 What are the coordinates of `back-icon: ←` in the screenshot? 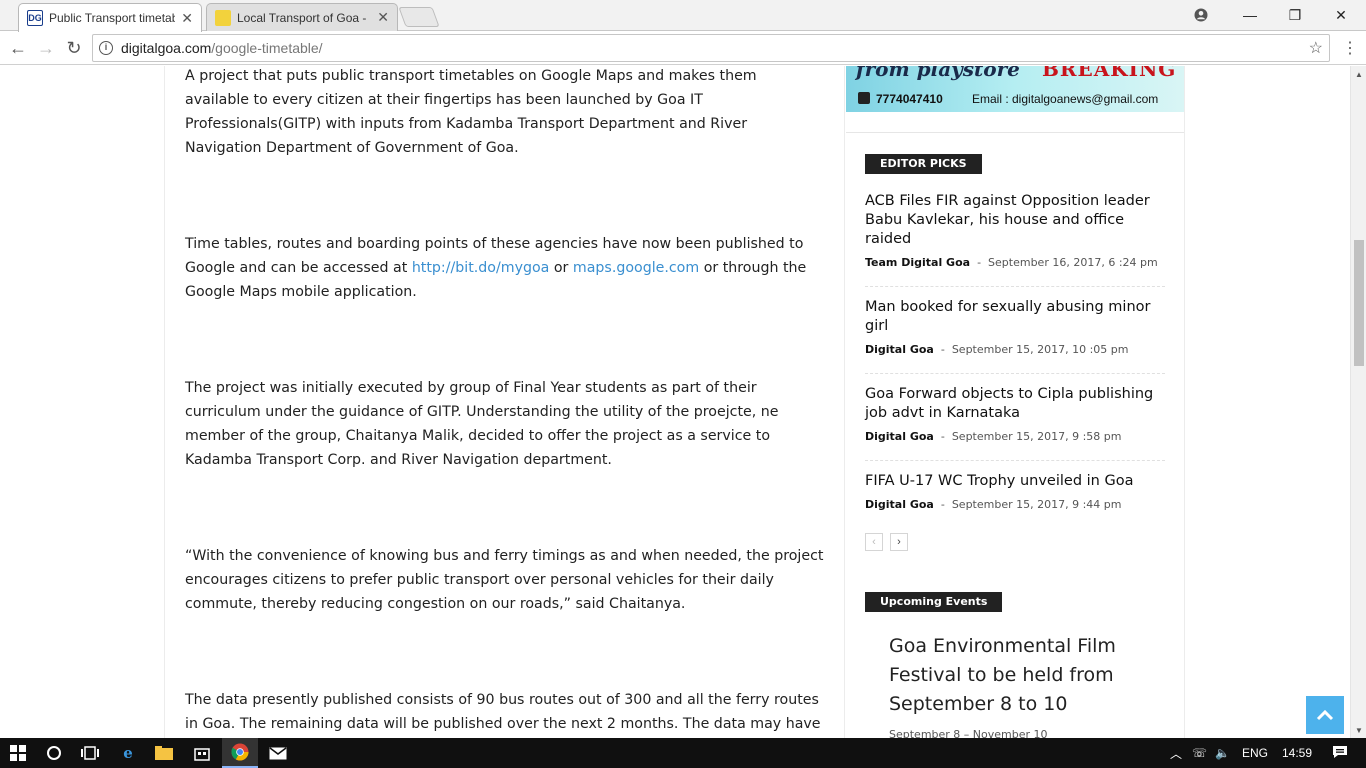 It's located at (18, 48).